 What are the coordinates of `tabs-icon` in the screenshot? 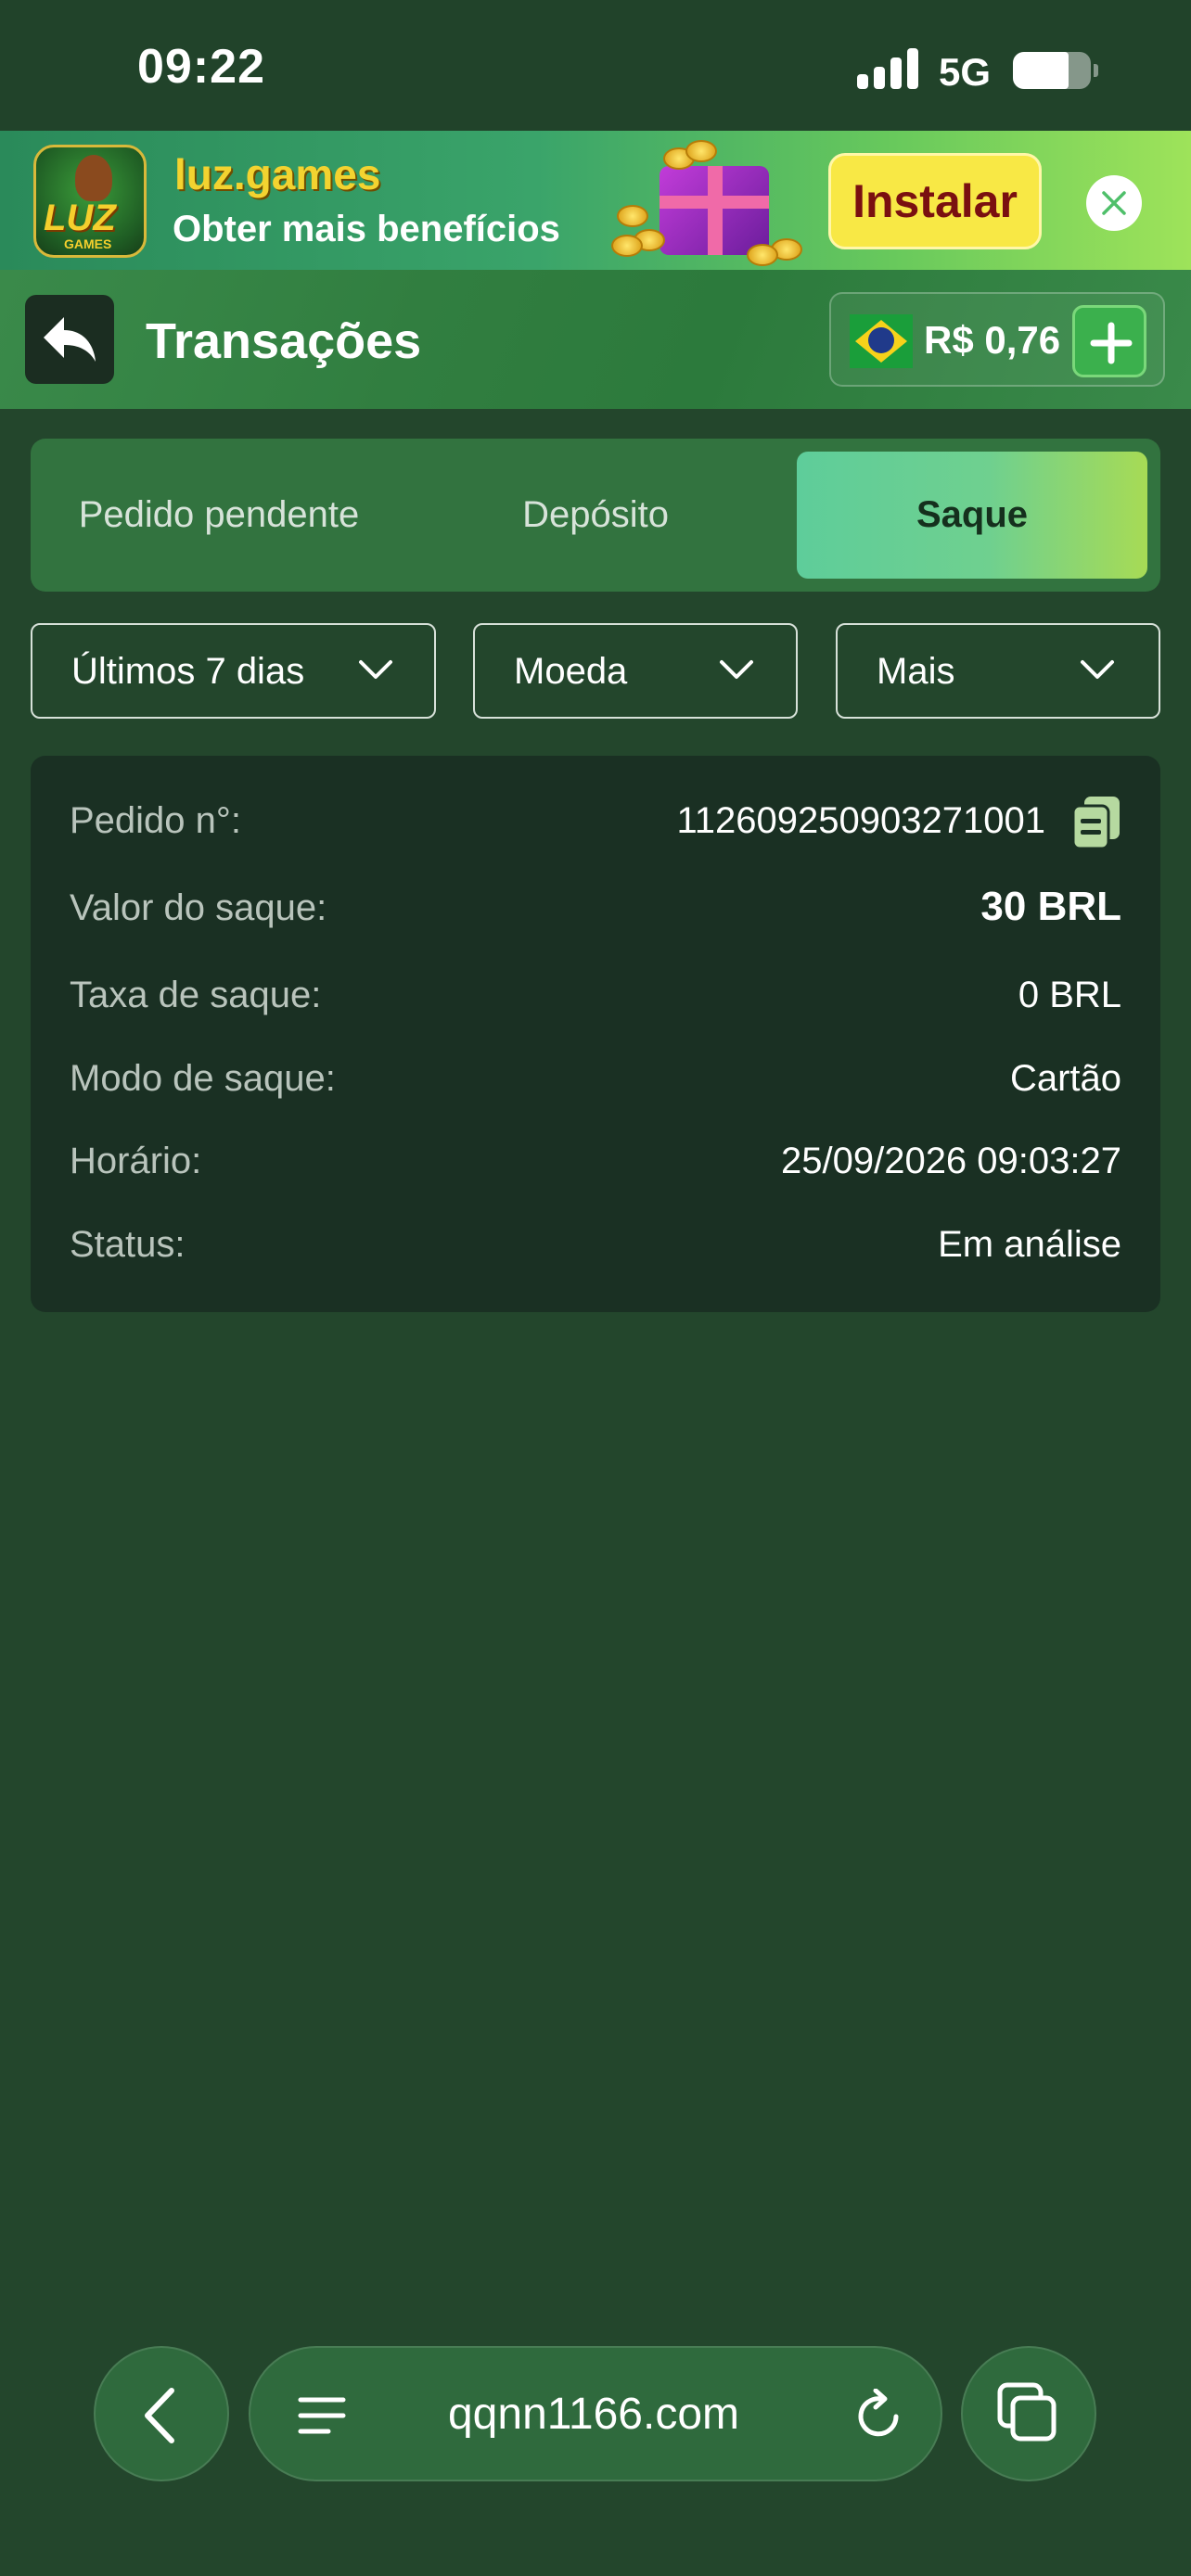 It's located at (1027, 2412).